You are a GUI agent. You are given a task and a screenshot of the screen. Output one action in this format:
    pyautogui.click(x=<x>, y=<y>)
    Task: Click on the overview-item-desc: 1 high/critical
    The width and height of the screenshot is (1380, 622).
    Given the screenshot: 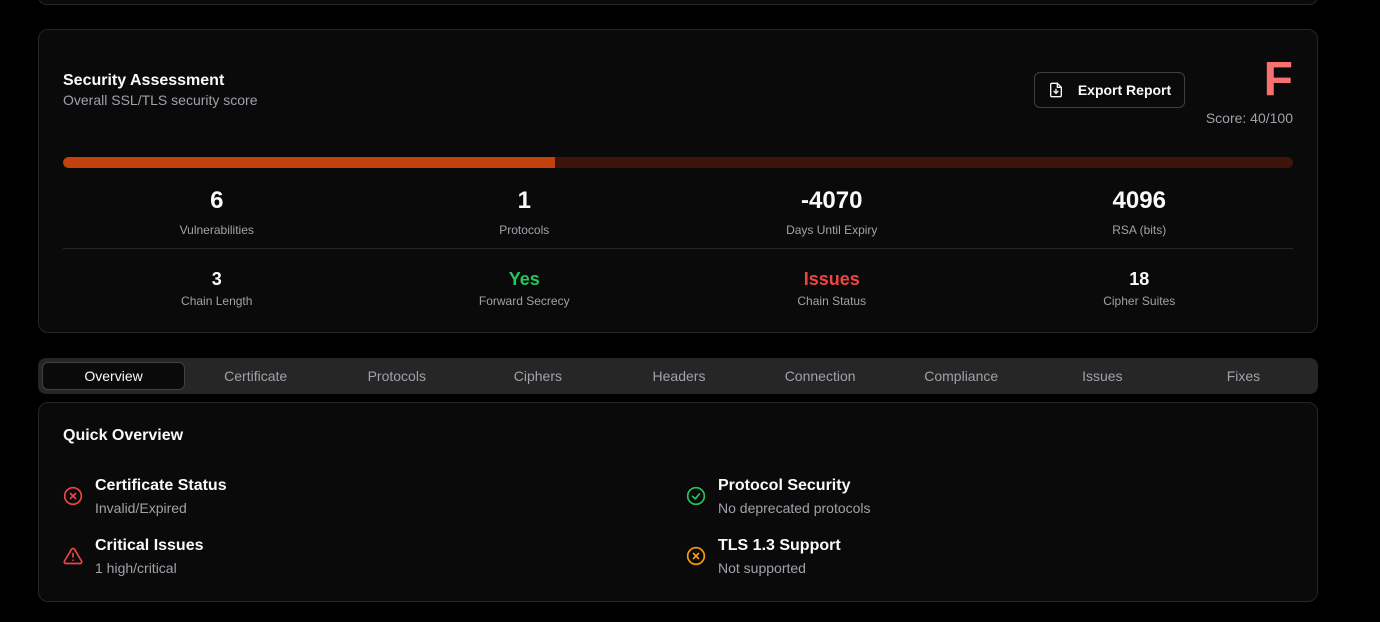 What is the action you would take?
    pyautogui.click(x=136, y=568)
    